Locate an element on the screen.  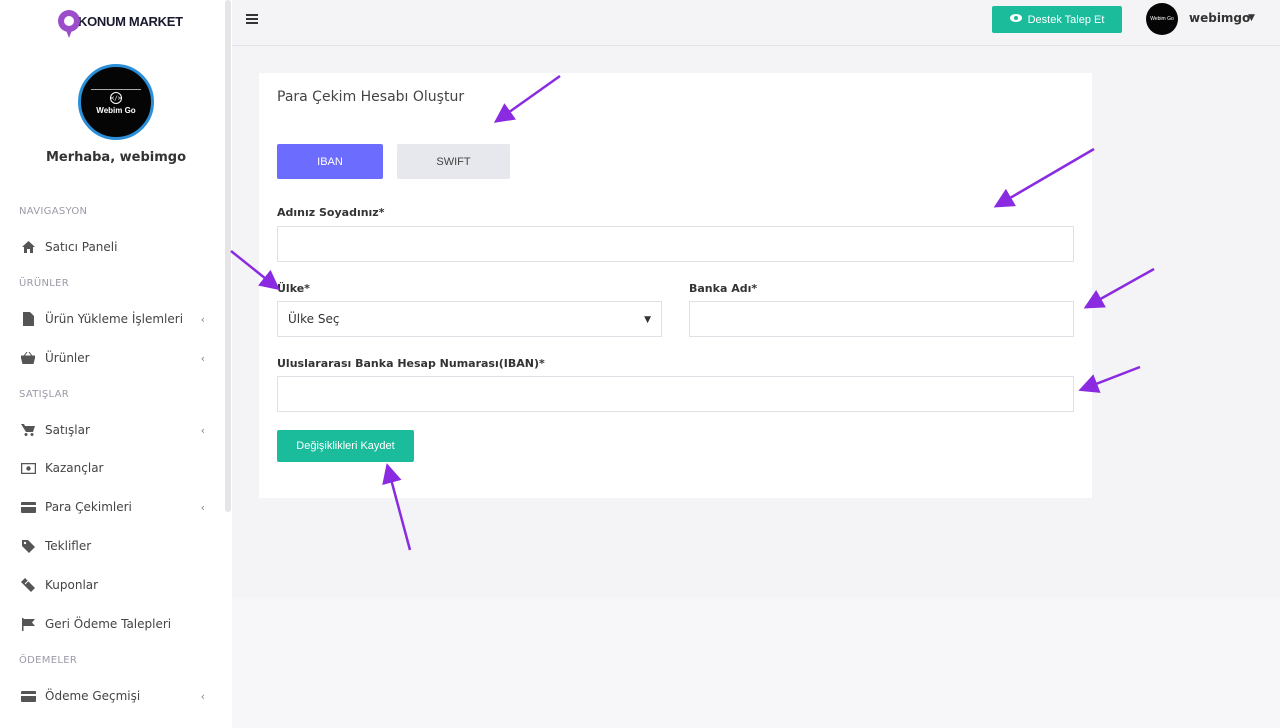
bank-name-label: Banka Adı* is located at coordinates (723, 288).